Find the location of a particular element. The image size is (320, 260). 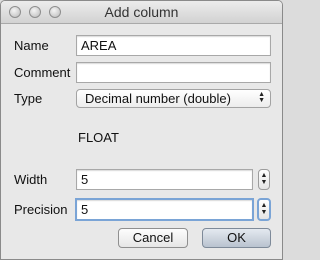

width-field: 5 is located at coordinates (164, 179).